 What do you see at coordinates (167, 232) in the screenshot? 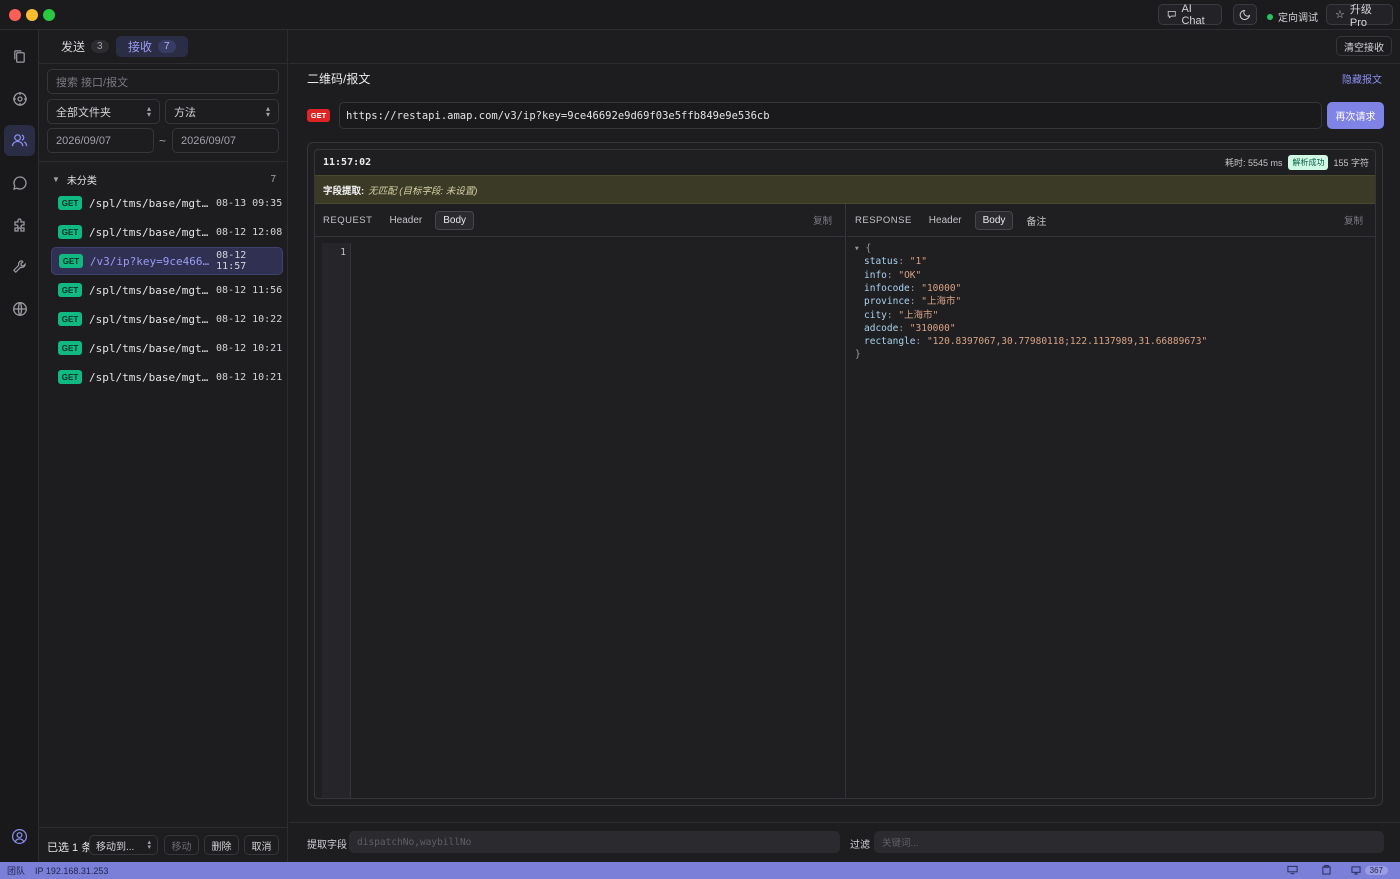
I see `list-item: GET /spl/tms/base/mgt/me... 08-12 12:08` at bounding box center [167, 232].